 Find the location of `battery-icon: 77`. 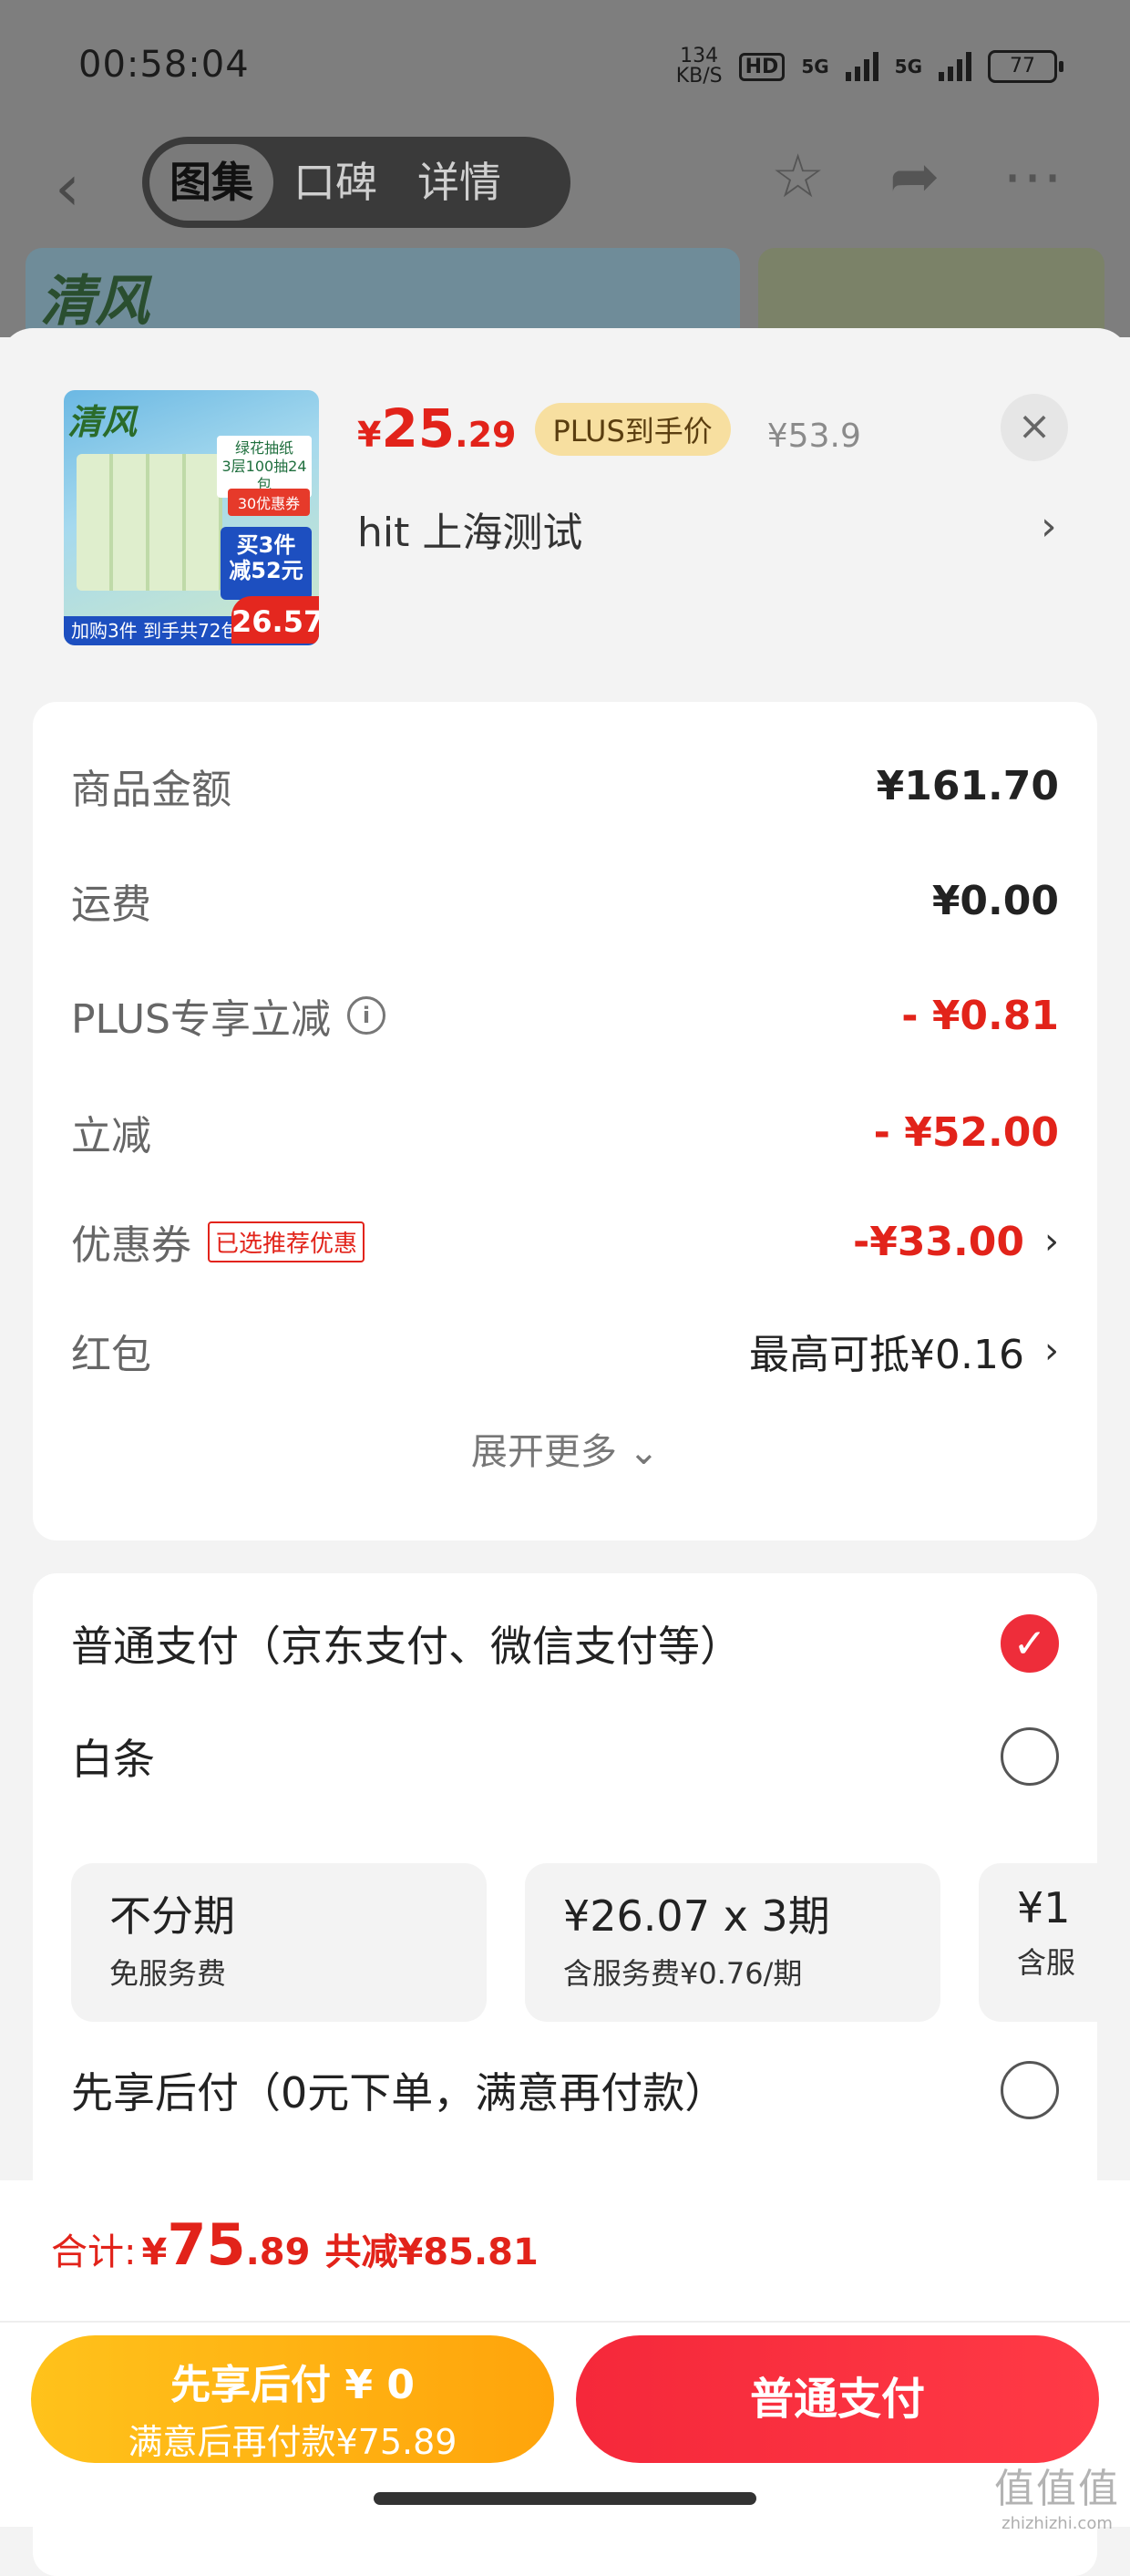

battery-icon: 77 is located at coordinates (1025, 66).